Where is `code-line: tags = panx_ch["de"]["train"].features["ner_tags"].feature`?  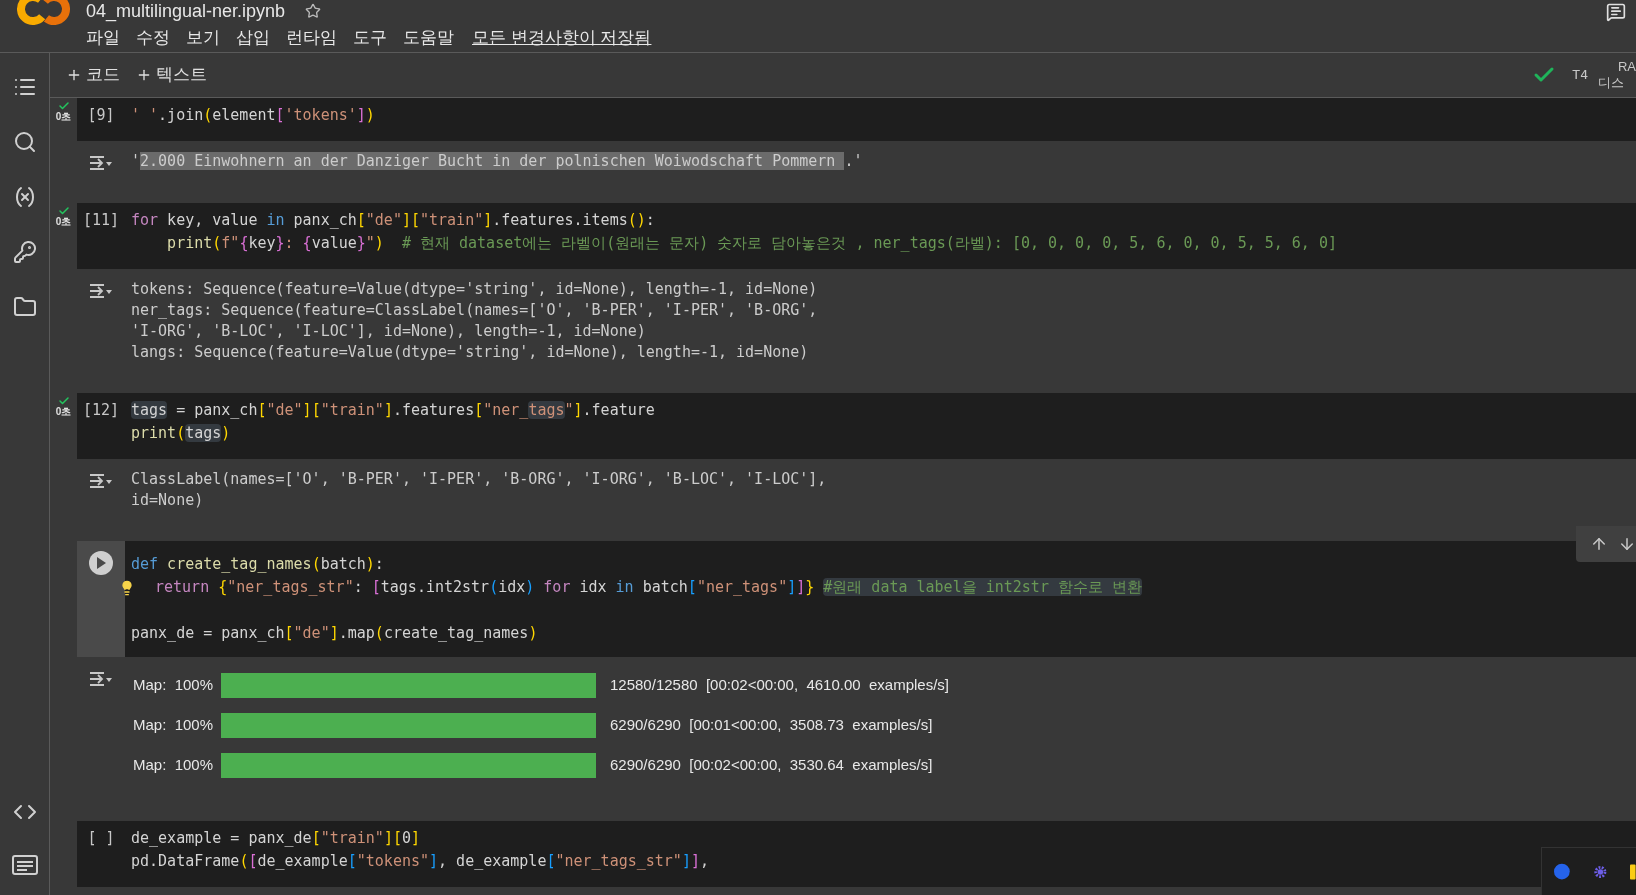 code-line: tags = panx_ch["de"]["train"].features["ner_tags"].feature is located at coordinates (393, 410).